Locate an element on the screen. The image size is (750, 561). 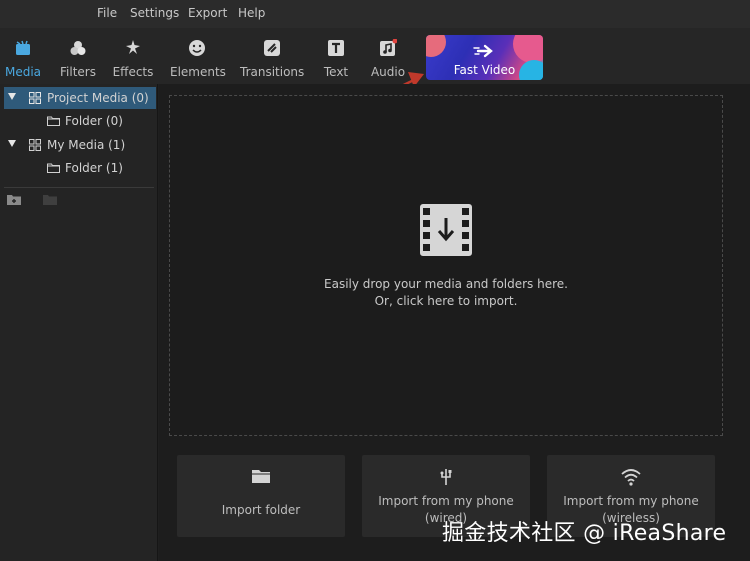
fast-video-label: Fast Video is located at coordinates (484, 70).